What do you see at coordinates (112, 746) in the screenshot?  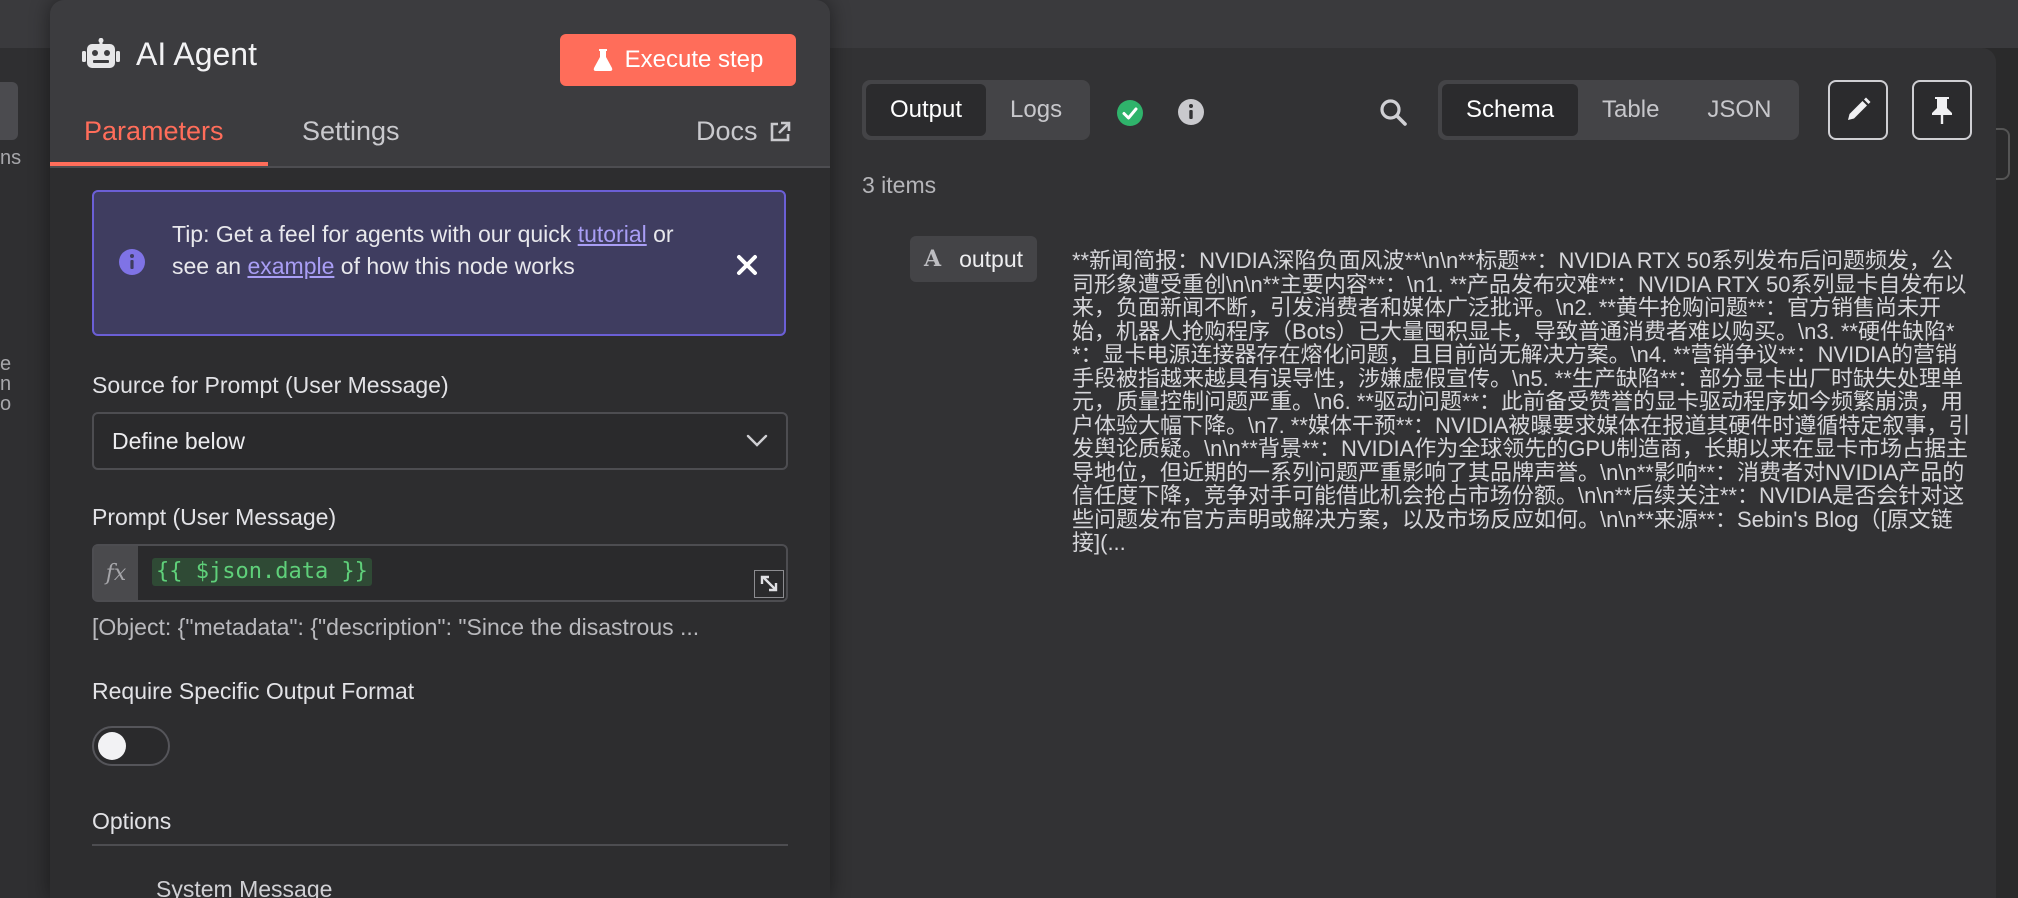 I see `toggle-knob` at bounding box center [112, 746].